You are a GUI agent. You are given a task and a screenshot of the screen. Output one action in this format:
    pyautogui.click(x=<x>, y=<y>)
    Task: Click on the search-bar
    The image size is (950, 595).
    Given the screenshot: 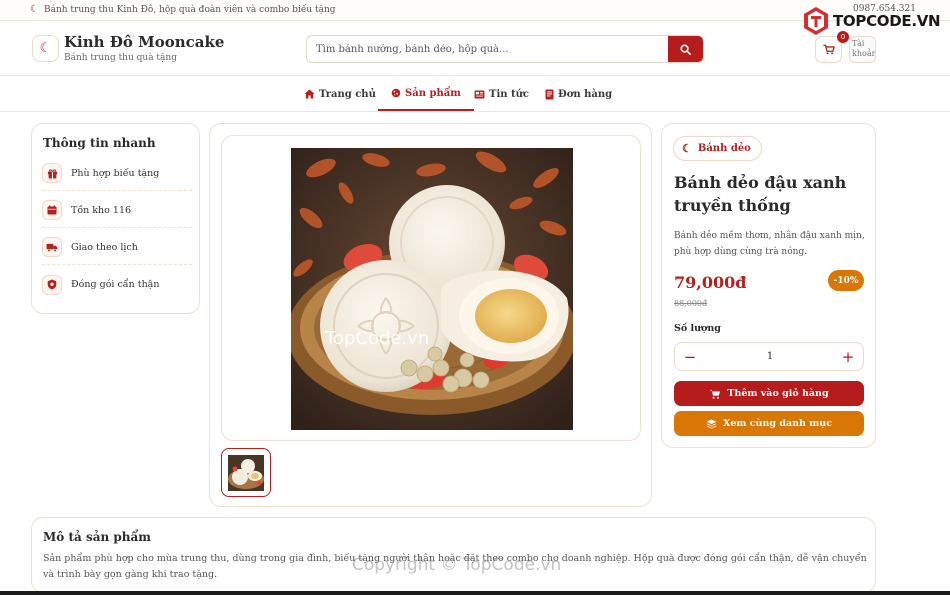 What is the action you would take?
    pyautogui.click(x=505, y=49)
    